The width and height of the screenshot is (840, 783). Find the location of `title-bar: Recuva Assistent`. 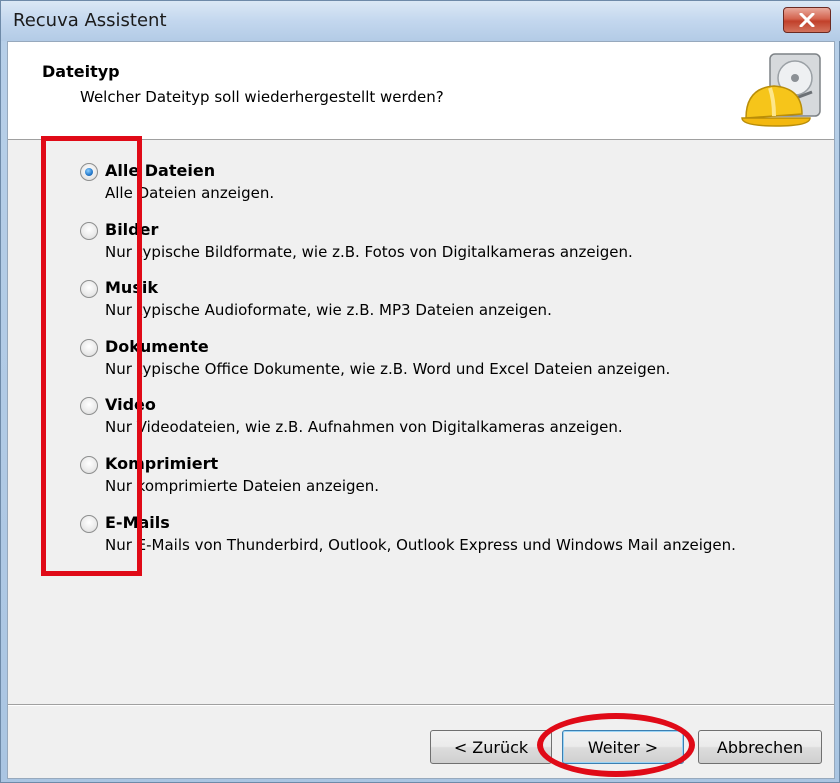

title-bar: Recuva Assistent is located at coordinates (420, 21).